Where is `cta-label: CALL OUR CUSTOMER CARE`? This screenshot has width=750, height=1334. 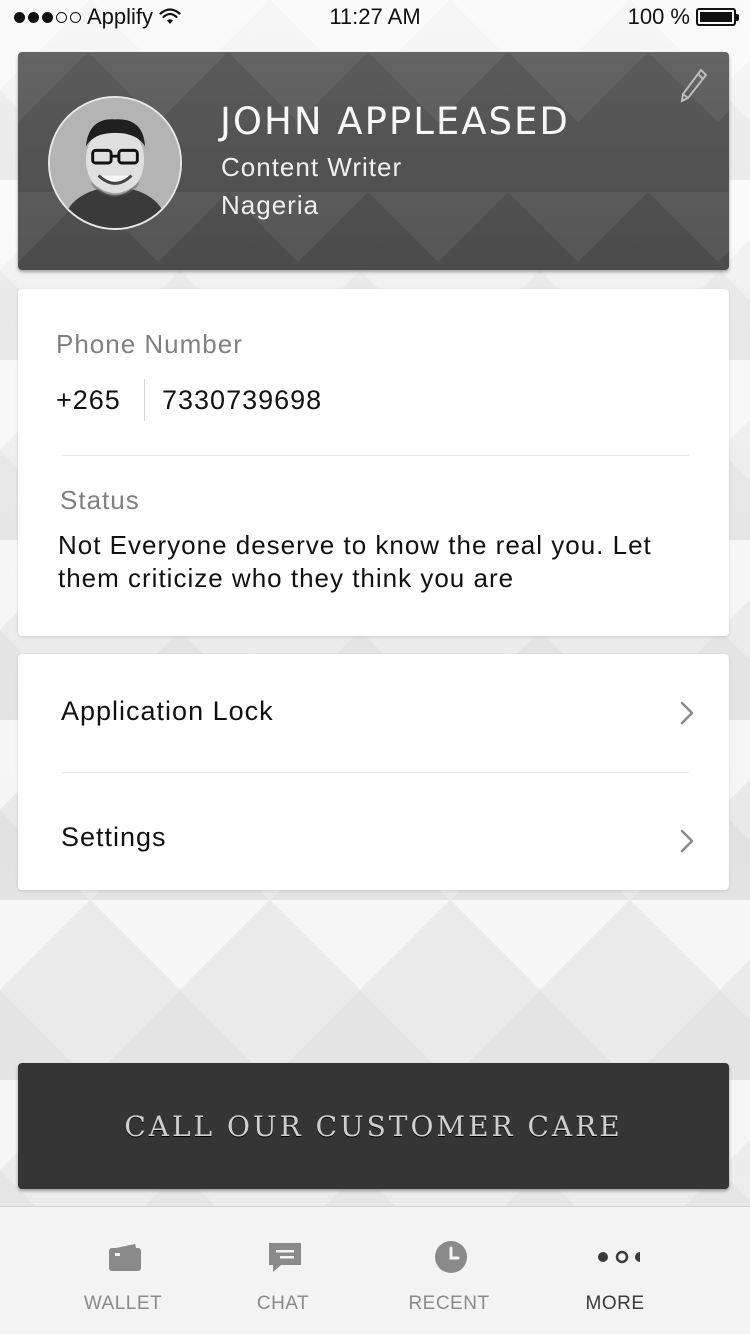
cta-label: CALL OUR CUSTOMER CARE is located at coordinates (373, 1126).